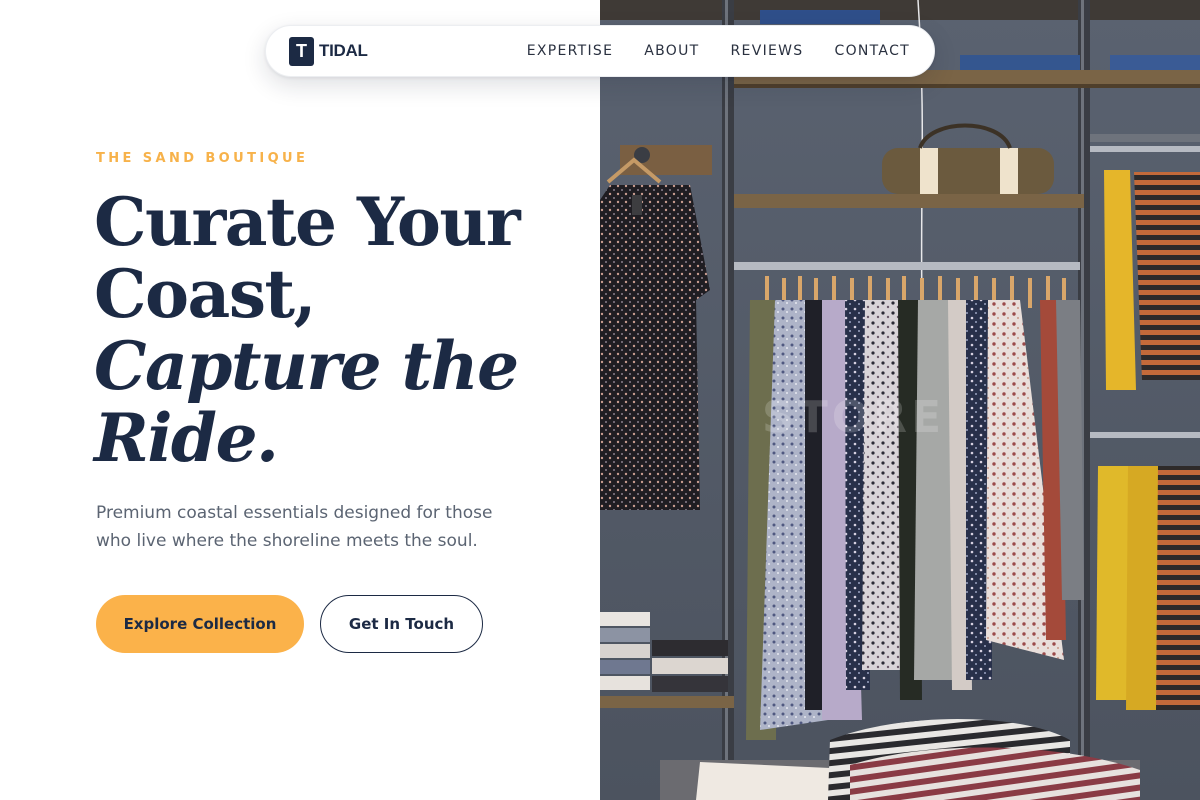 Image resolution: width=1200 pixels, height=800 pixels. Describe the element at coordinates (968, 171) in the screenshot. I see `duffel-bag` at that location.